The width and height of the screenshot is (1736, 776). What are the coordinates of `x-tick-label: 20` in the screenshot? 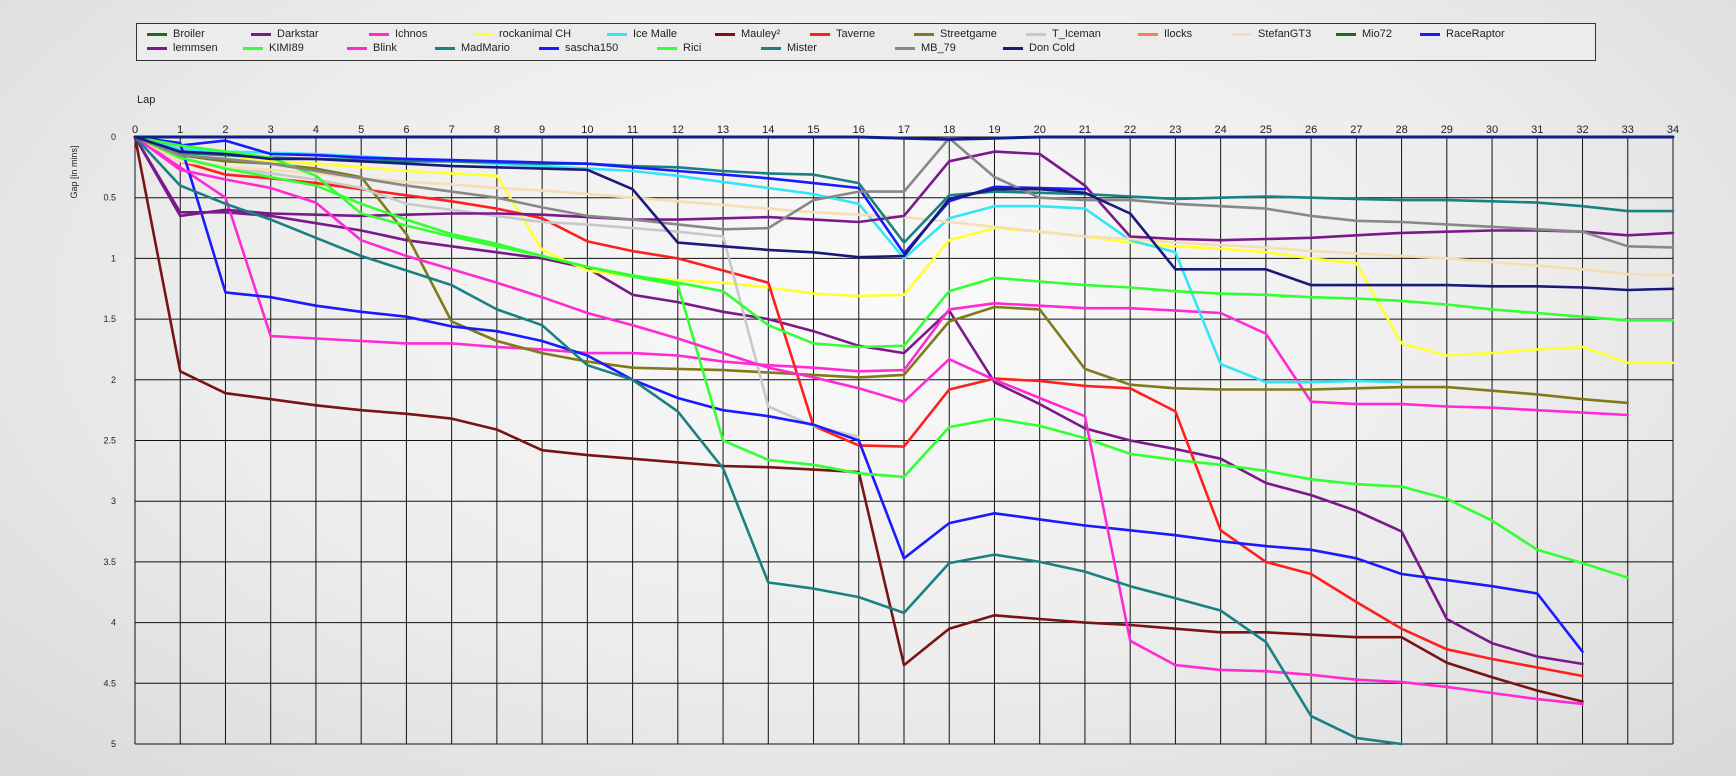 It's located at (1040, 130).